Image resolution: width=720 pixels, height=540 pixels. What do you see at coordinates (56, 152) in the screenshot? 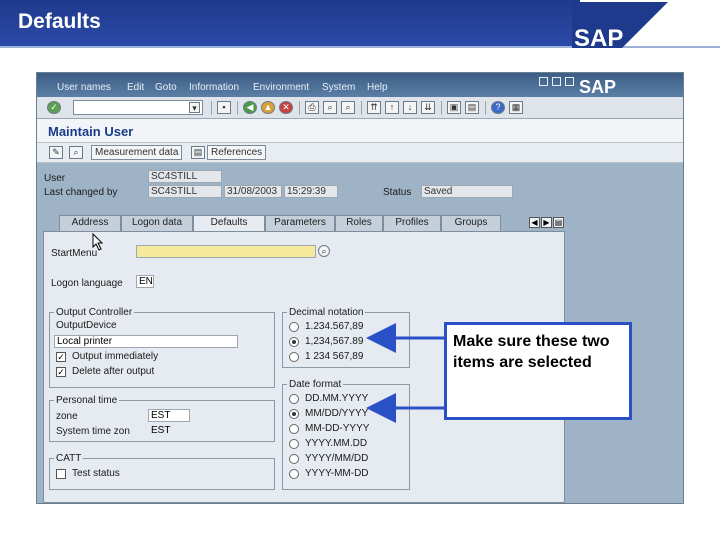
I see `edit-icon: ✎` at bounding box center [56, 152].